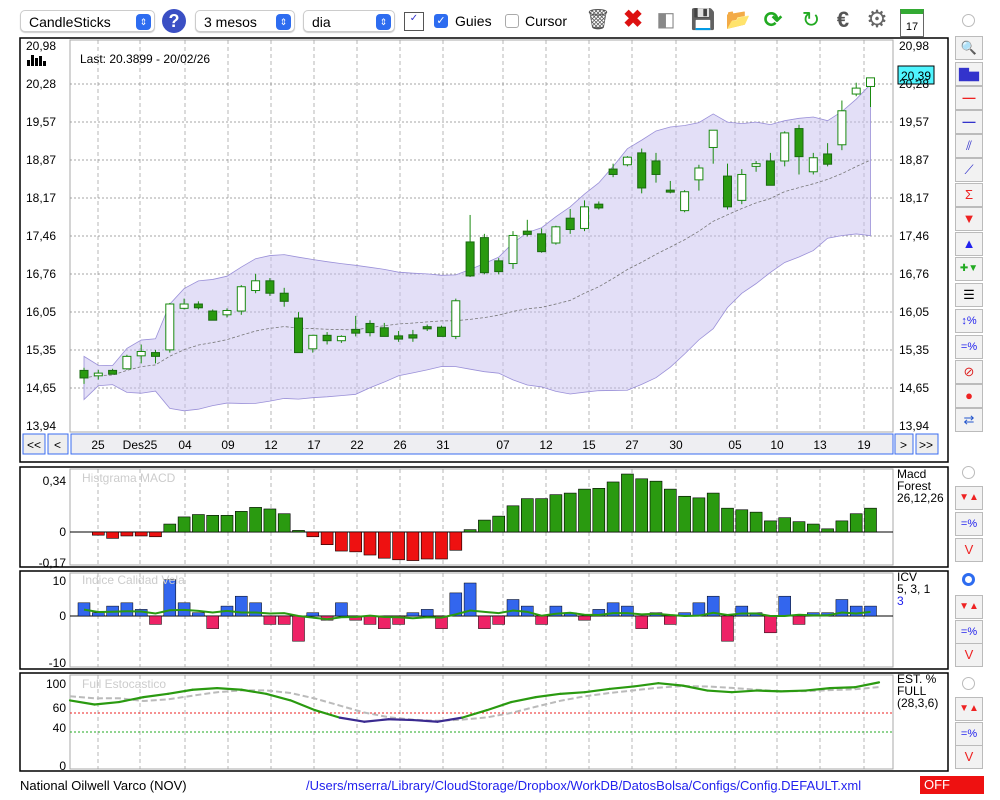 Image resolution: width=1000 pixels, height=800 pixels. Describe the element at coordinates (98, 445) in the screenshot. I see `date-label: 25` at that location.